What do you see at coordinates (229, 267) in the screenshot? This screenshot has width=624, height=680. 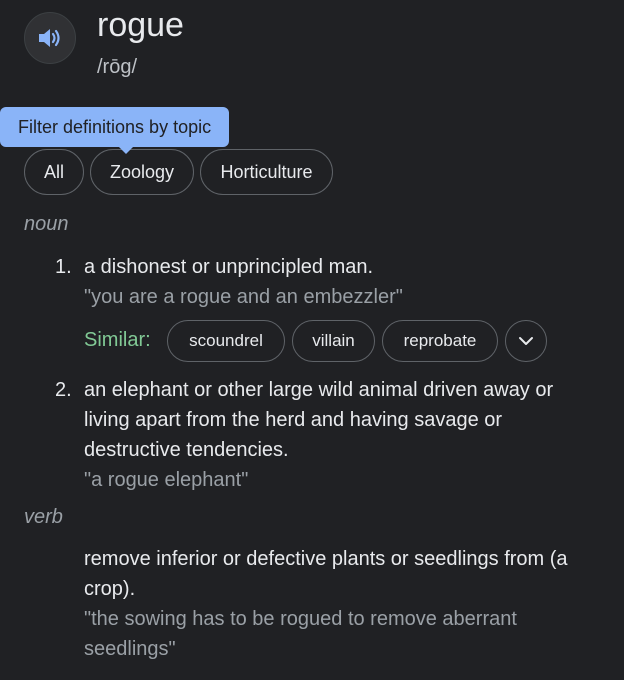 I see `definition-text: a dishonest or unprincipled man.` at bounding box center [229, 267].